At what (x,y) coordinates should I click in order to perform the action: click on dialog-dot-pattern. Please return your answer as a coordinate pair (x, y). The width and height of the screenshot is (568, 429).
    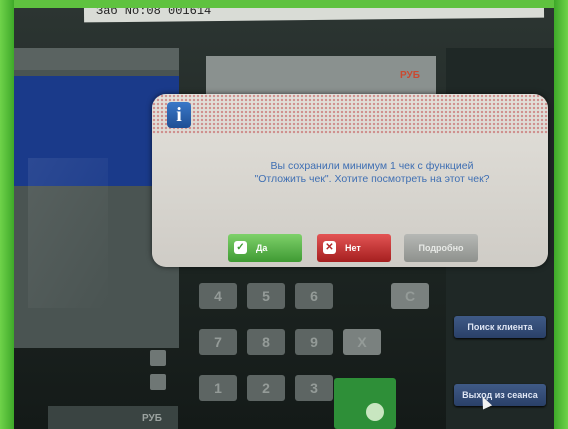
    Looking at the image, I should click on (350, 114).